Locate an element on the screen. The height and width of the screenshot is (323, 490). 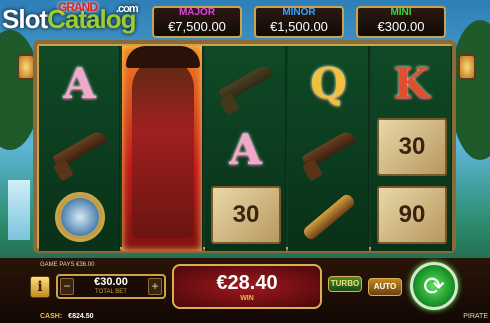
win-amount: €28.40 is located at coordinates (247, 283).